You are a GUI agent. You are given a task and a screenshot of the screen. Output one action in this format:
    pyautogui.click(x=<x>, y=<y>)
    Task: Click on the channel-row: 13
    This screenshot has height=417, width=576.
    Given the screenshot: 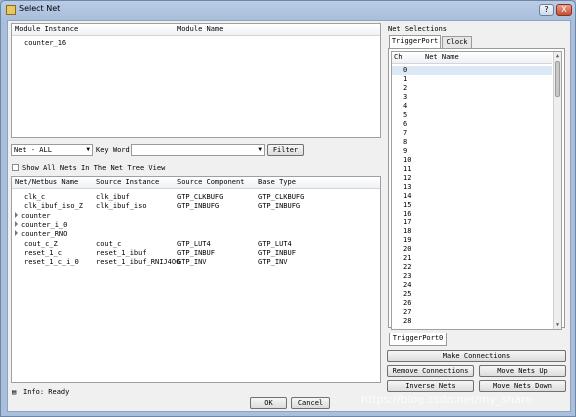 What is the action you would take?
    pyautogui.click(x=472, y=187)
    